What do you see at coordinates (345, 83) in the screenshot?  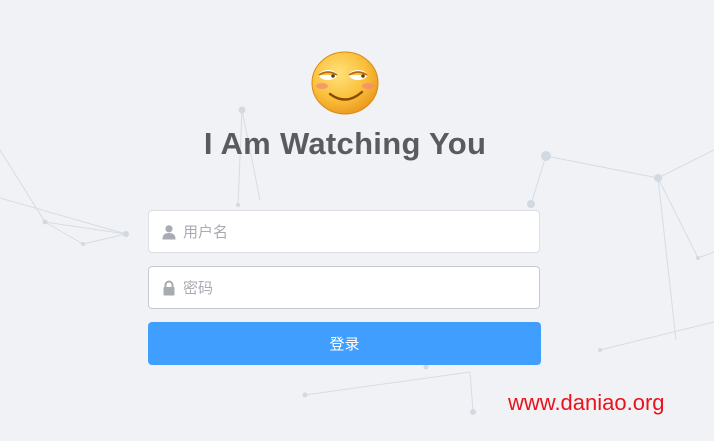 I see `smirking-emoji-icon` at bounding box center [345, 83].